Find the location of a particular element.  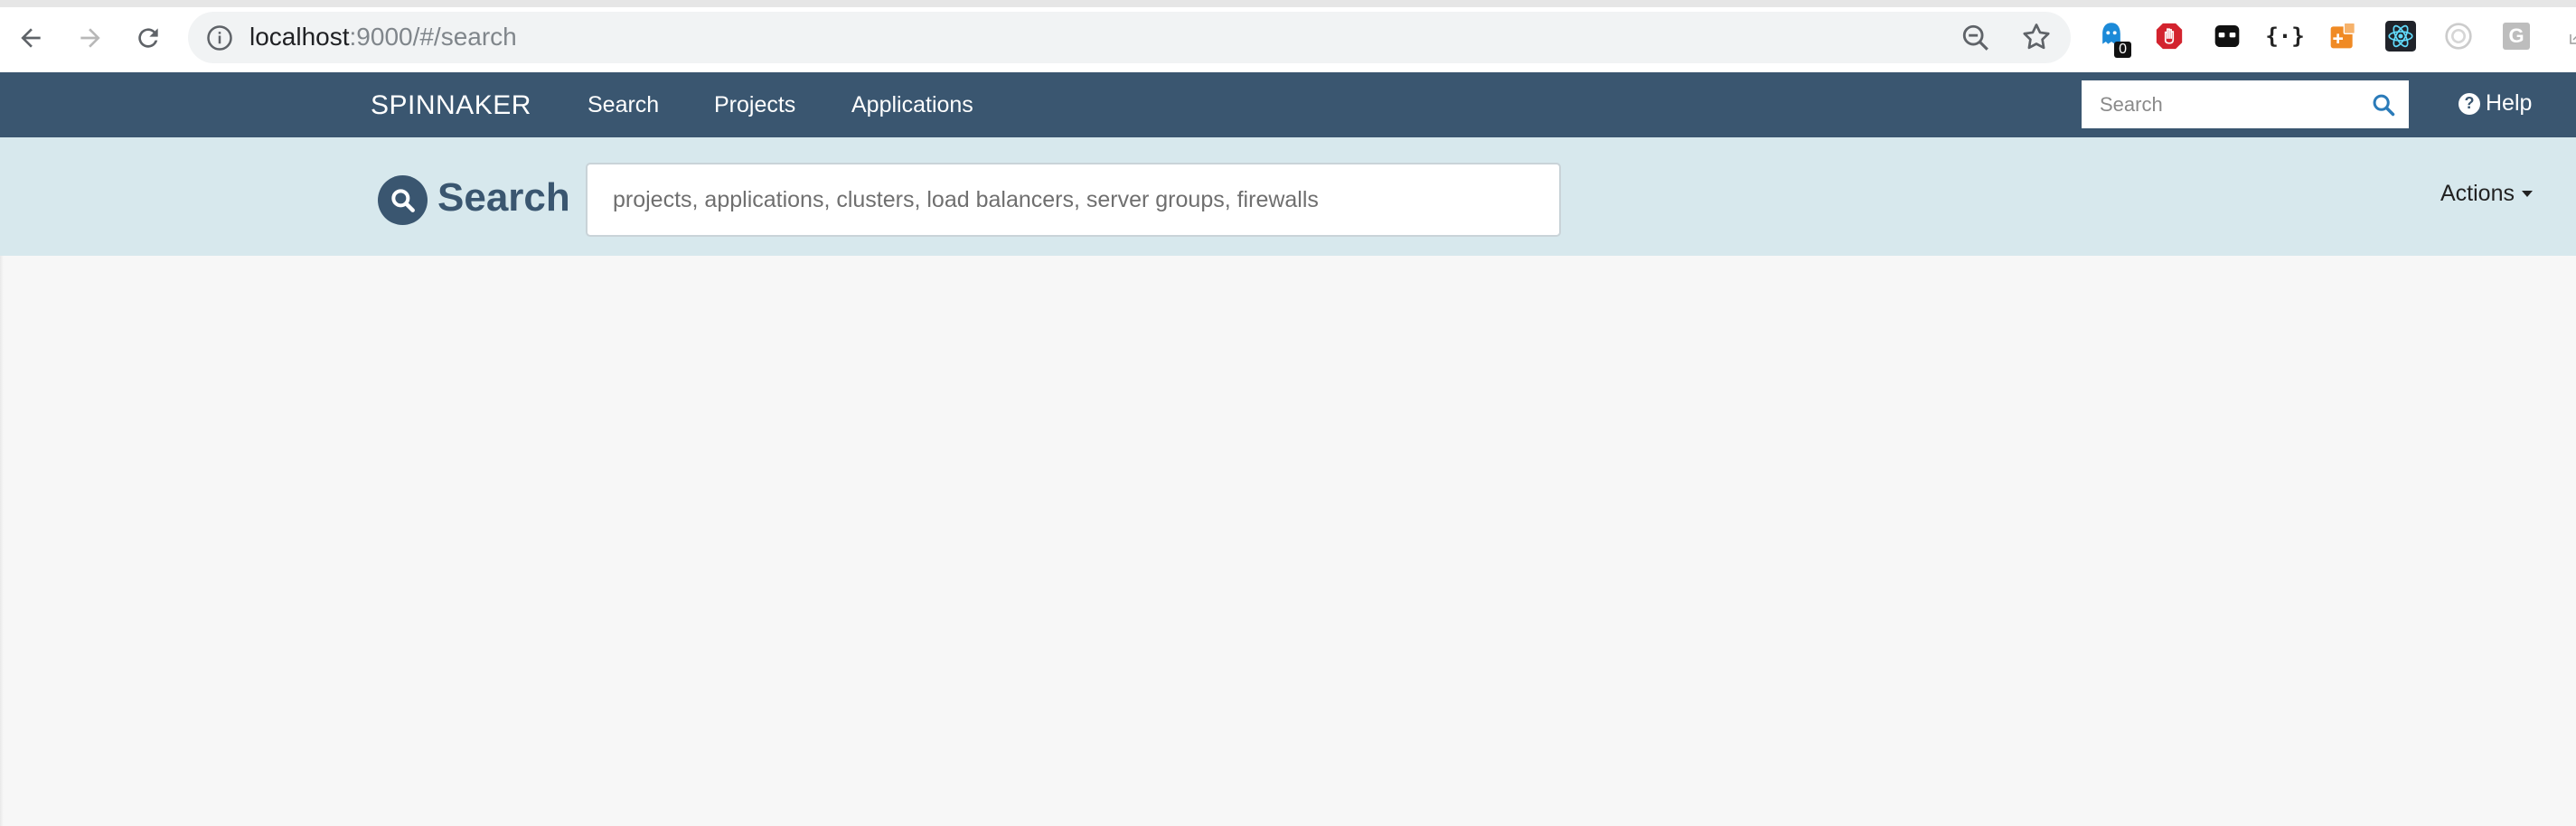

reload-icon is located at coordinates (148, 38).